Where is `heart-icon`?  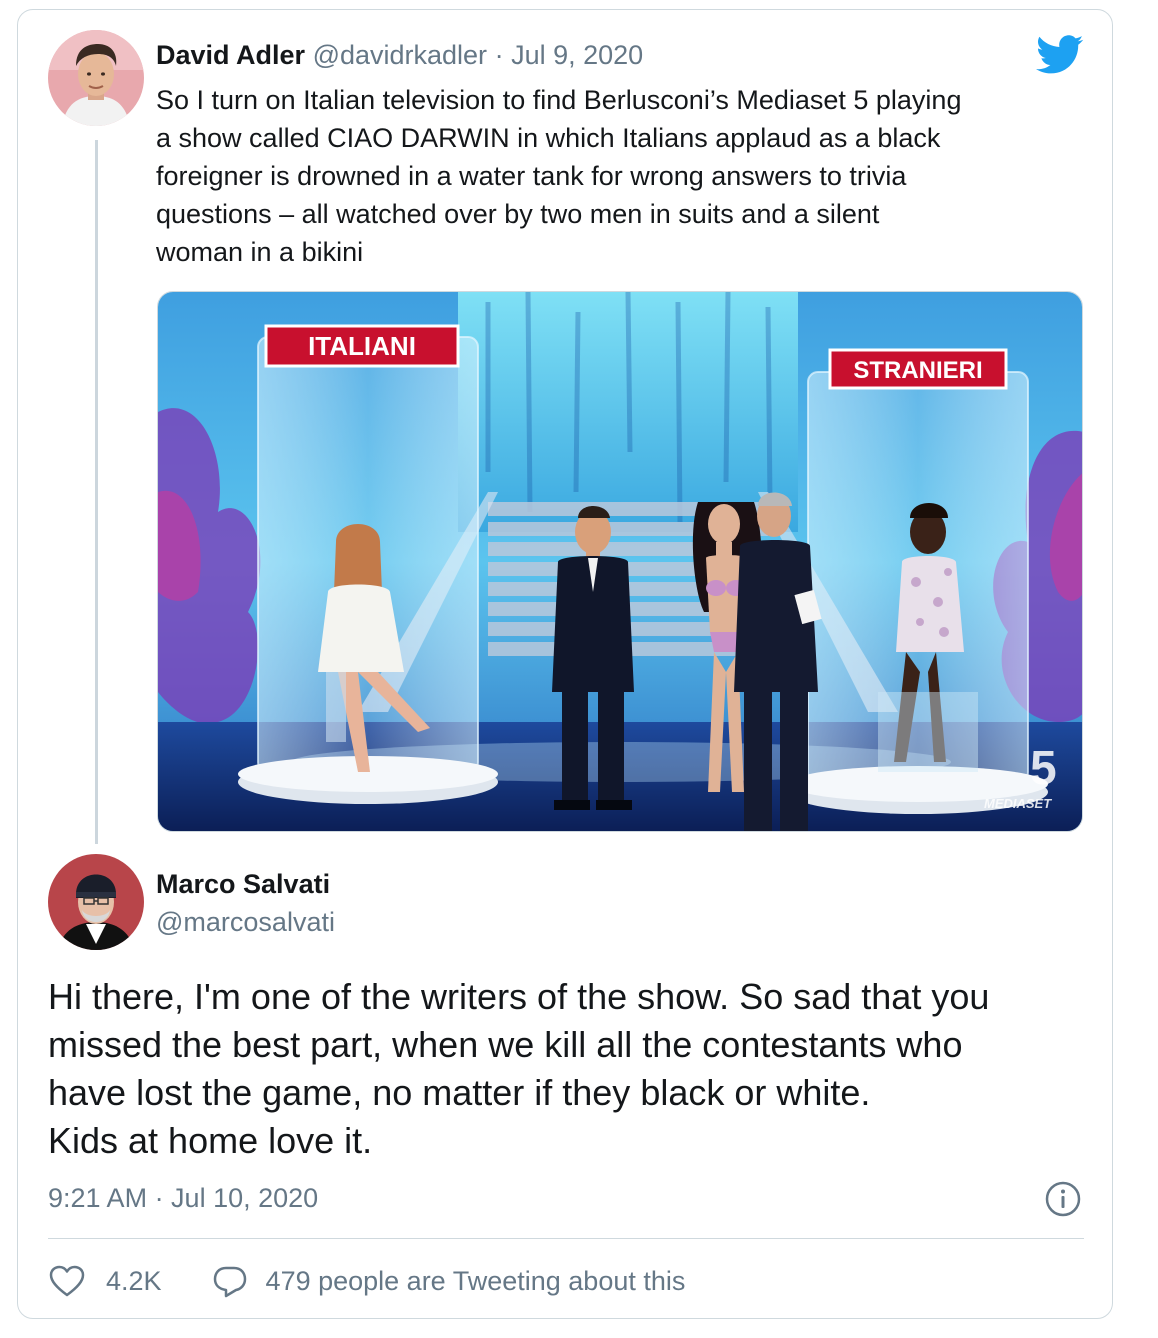 heart-icon is located at coordinates (67, 1281).